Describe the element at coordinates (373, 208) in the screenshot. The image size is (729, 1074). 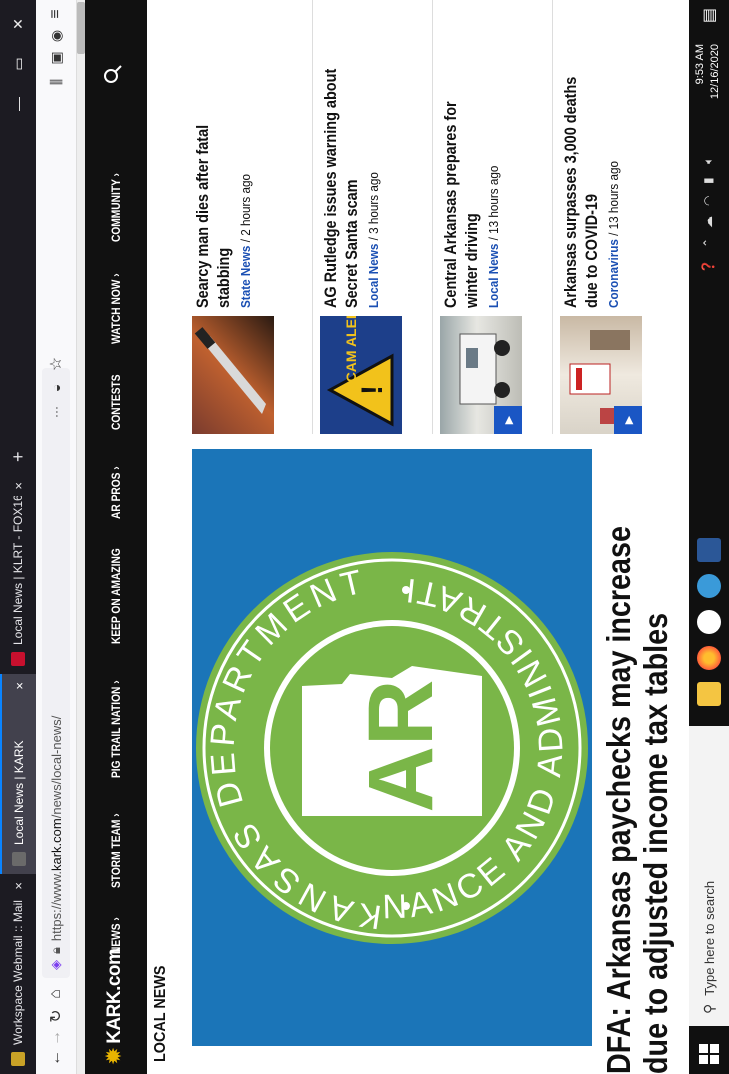
I see `story-time: / 3 hours ago` at that location.